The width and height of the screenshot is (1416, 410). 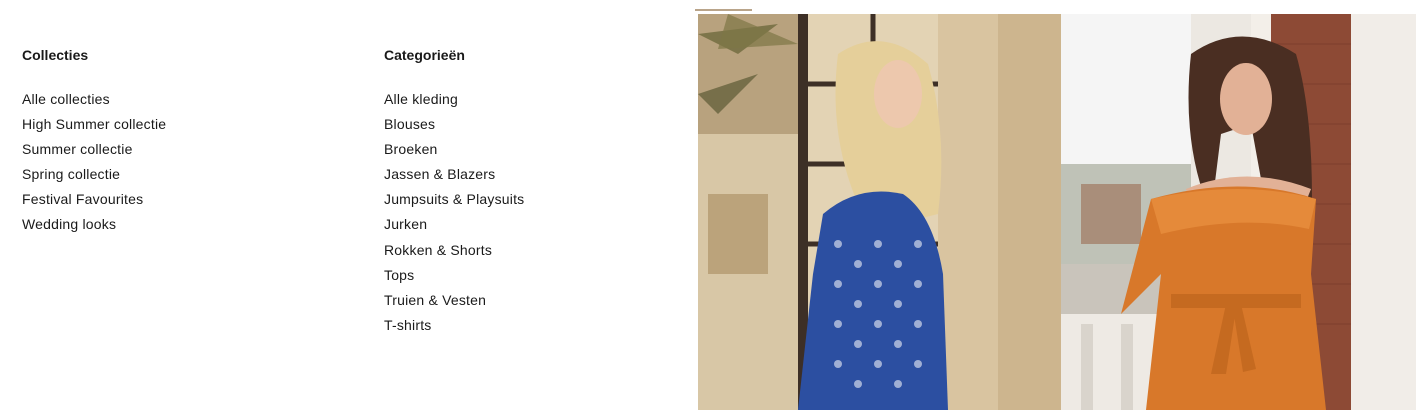 I want to click on collection-link-wedding: Wedding looks, so click(x=94, y=227).